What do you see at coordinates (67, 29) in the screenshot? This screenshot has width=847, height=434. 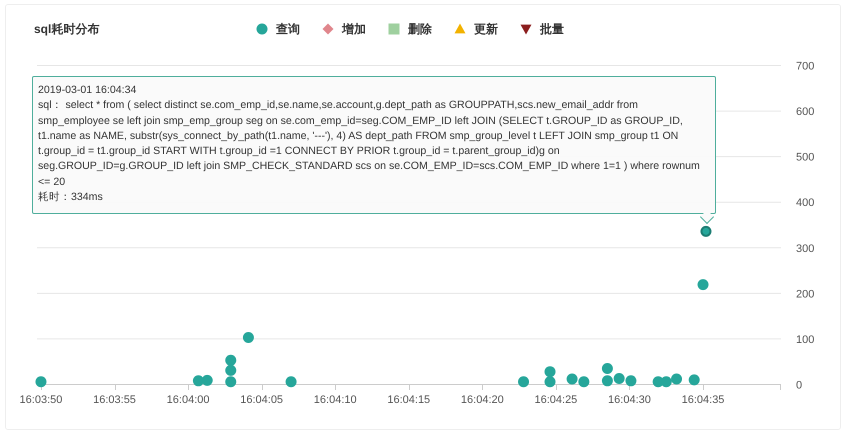 I see `panel-title: sql耗时分布` at bounding box center [67, 29].